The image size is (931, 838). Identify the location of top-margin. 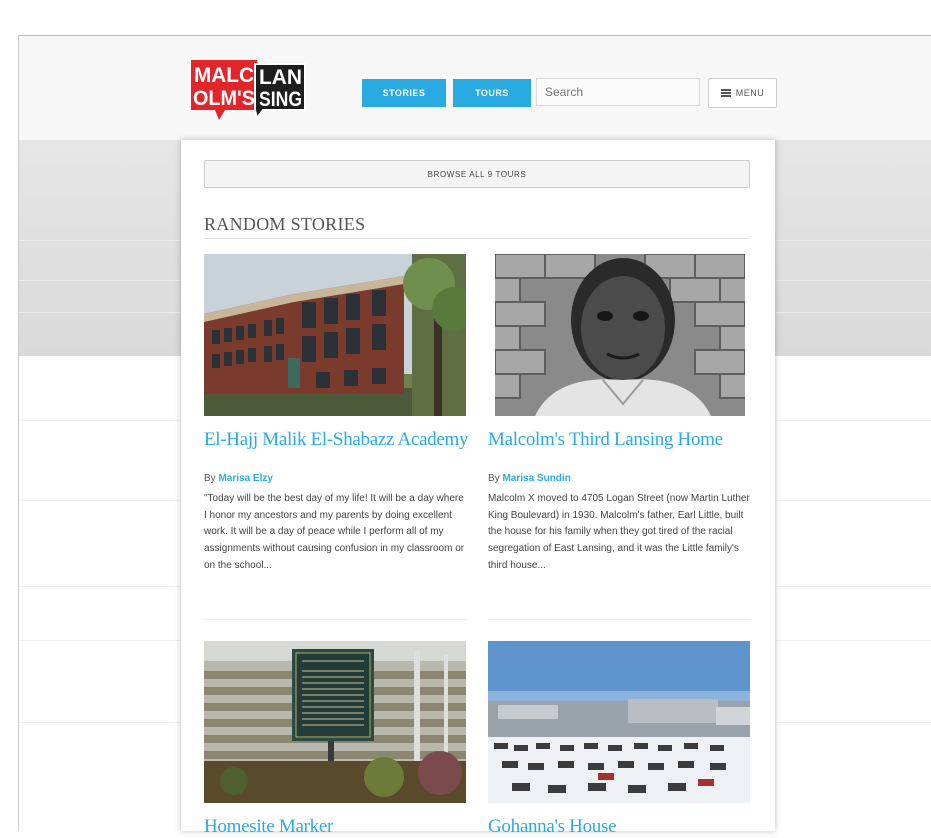
(465, 17).